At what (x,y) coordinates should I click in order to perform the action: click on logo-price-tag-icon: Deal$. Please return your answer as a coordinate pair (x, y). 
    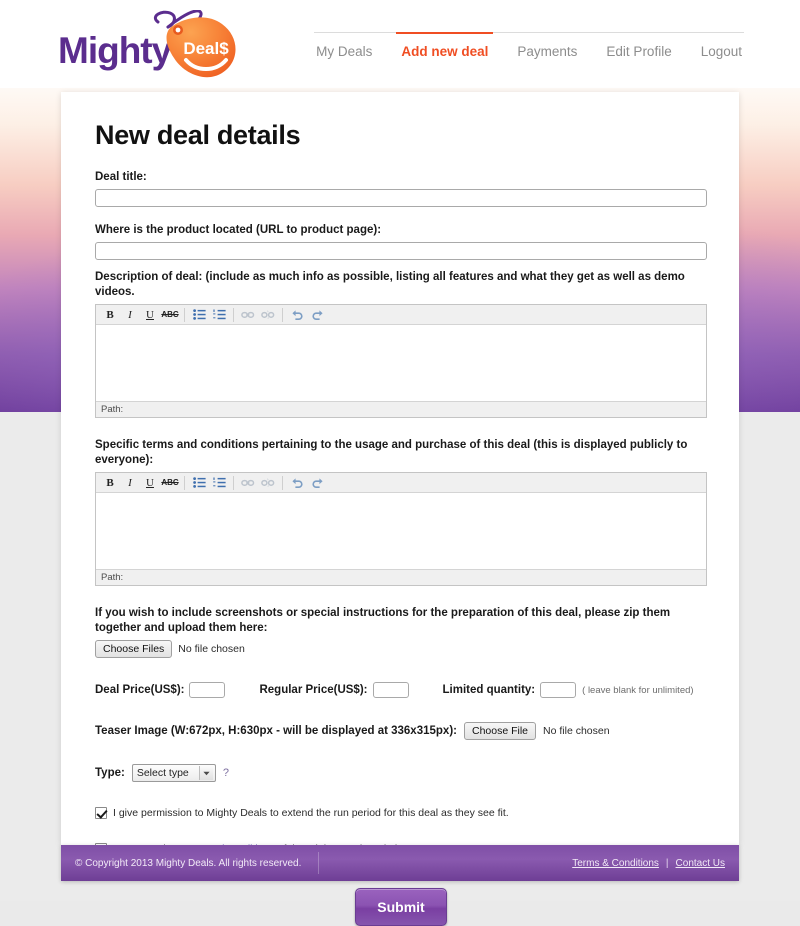
    Looking at the image, I should click on (194, 44).